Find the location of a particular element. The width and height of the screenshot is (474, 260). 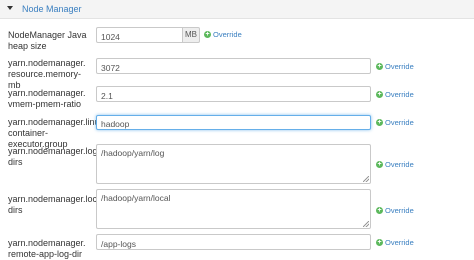

log-dirs-textarea: /hadoop/yarn/log is located at coordinates (233, 164).